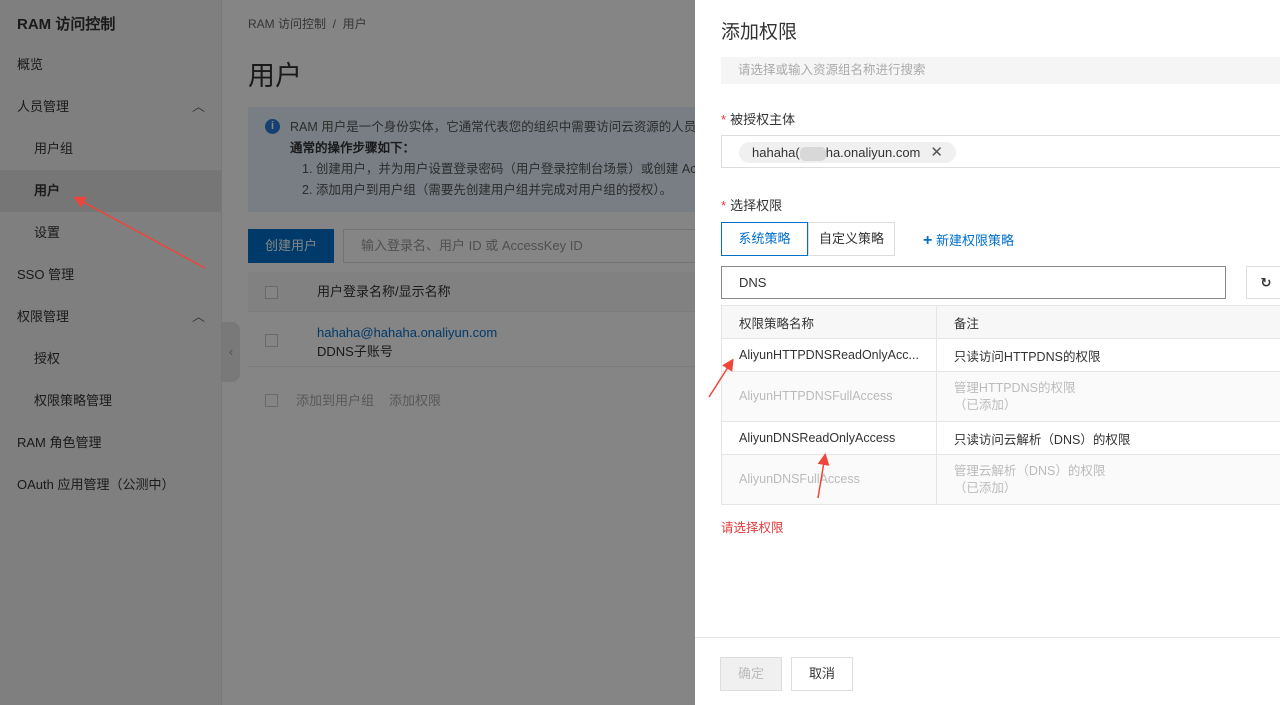 The height and width of the screenshot is (705, 1280). Describe the element at coordinates (812, 153) in the screenshot. I see `redacted-mask` at that location.